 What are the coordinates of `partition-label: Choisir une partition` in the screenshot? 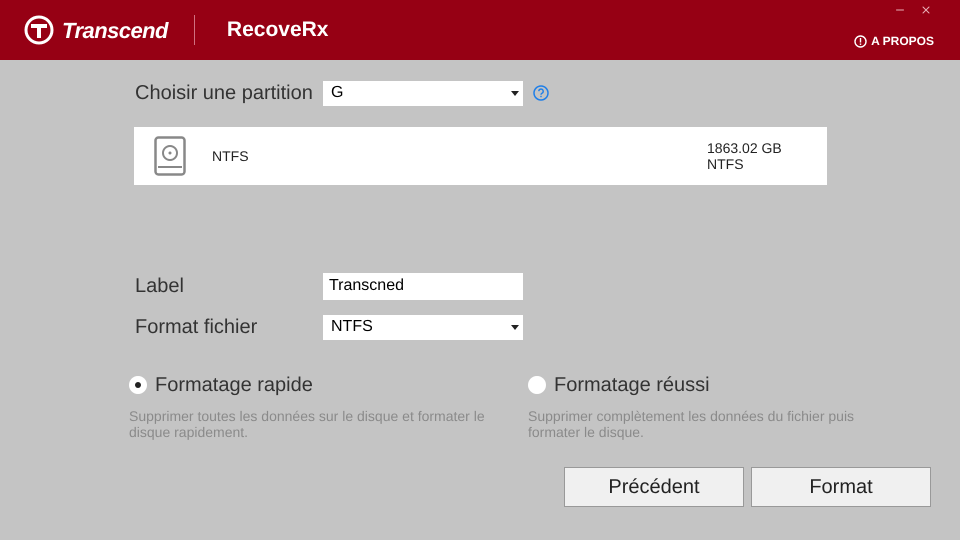 It's located at (224, 93).